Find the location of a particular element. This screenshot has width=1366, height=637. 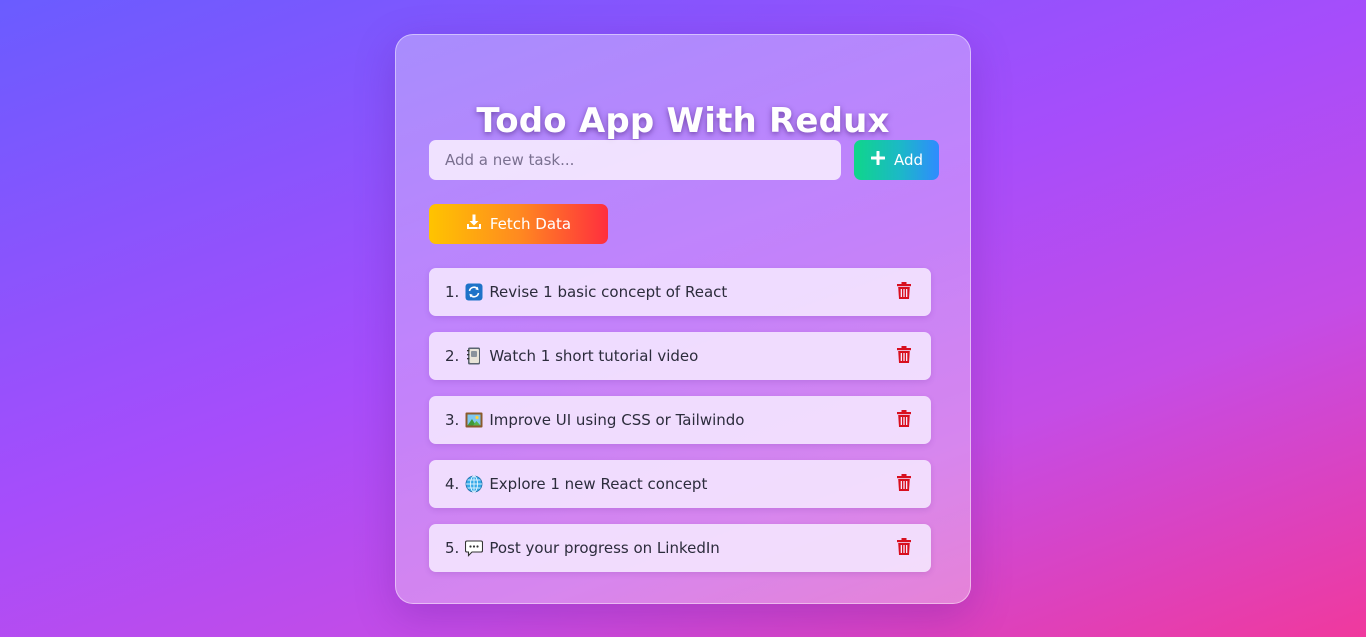

add-task-button: Add is located at coordinates (896, 160).